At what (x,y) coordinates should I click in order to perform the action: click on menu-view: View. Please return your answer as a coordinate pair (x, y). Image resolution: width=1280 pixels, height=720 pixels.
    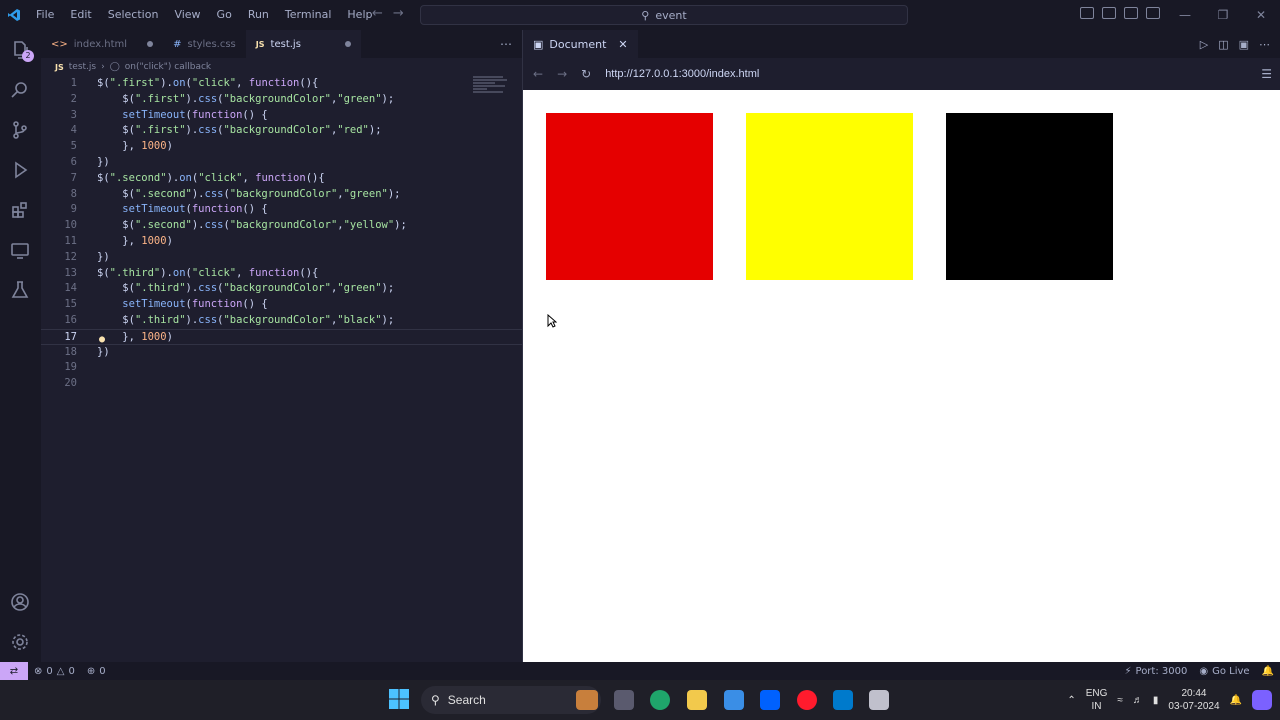
    Looking at the image, I should click on (187, 15).